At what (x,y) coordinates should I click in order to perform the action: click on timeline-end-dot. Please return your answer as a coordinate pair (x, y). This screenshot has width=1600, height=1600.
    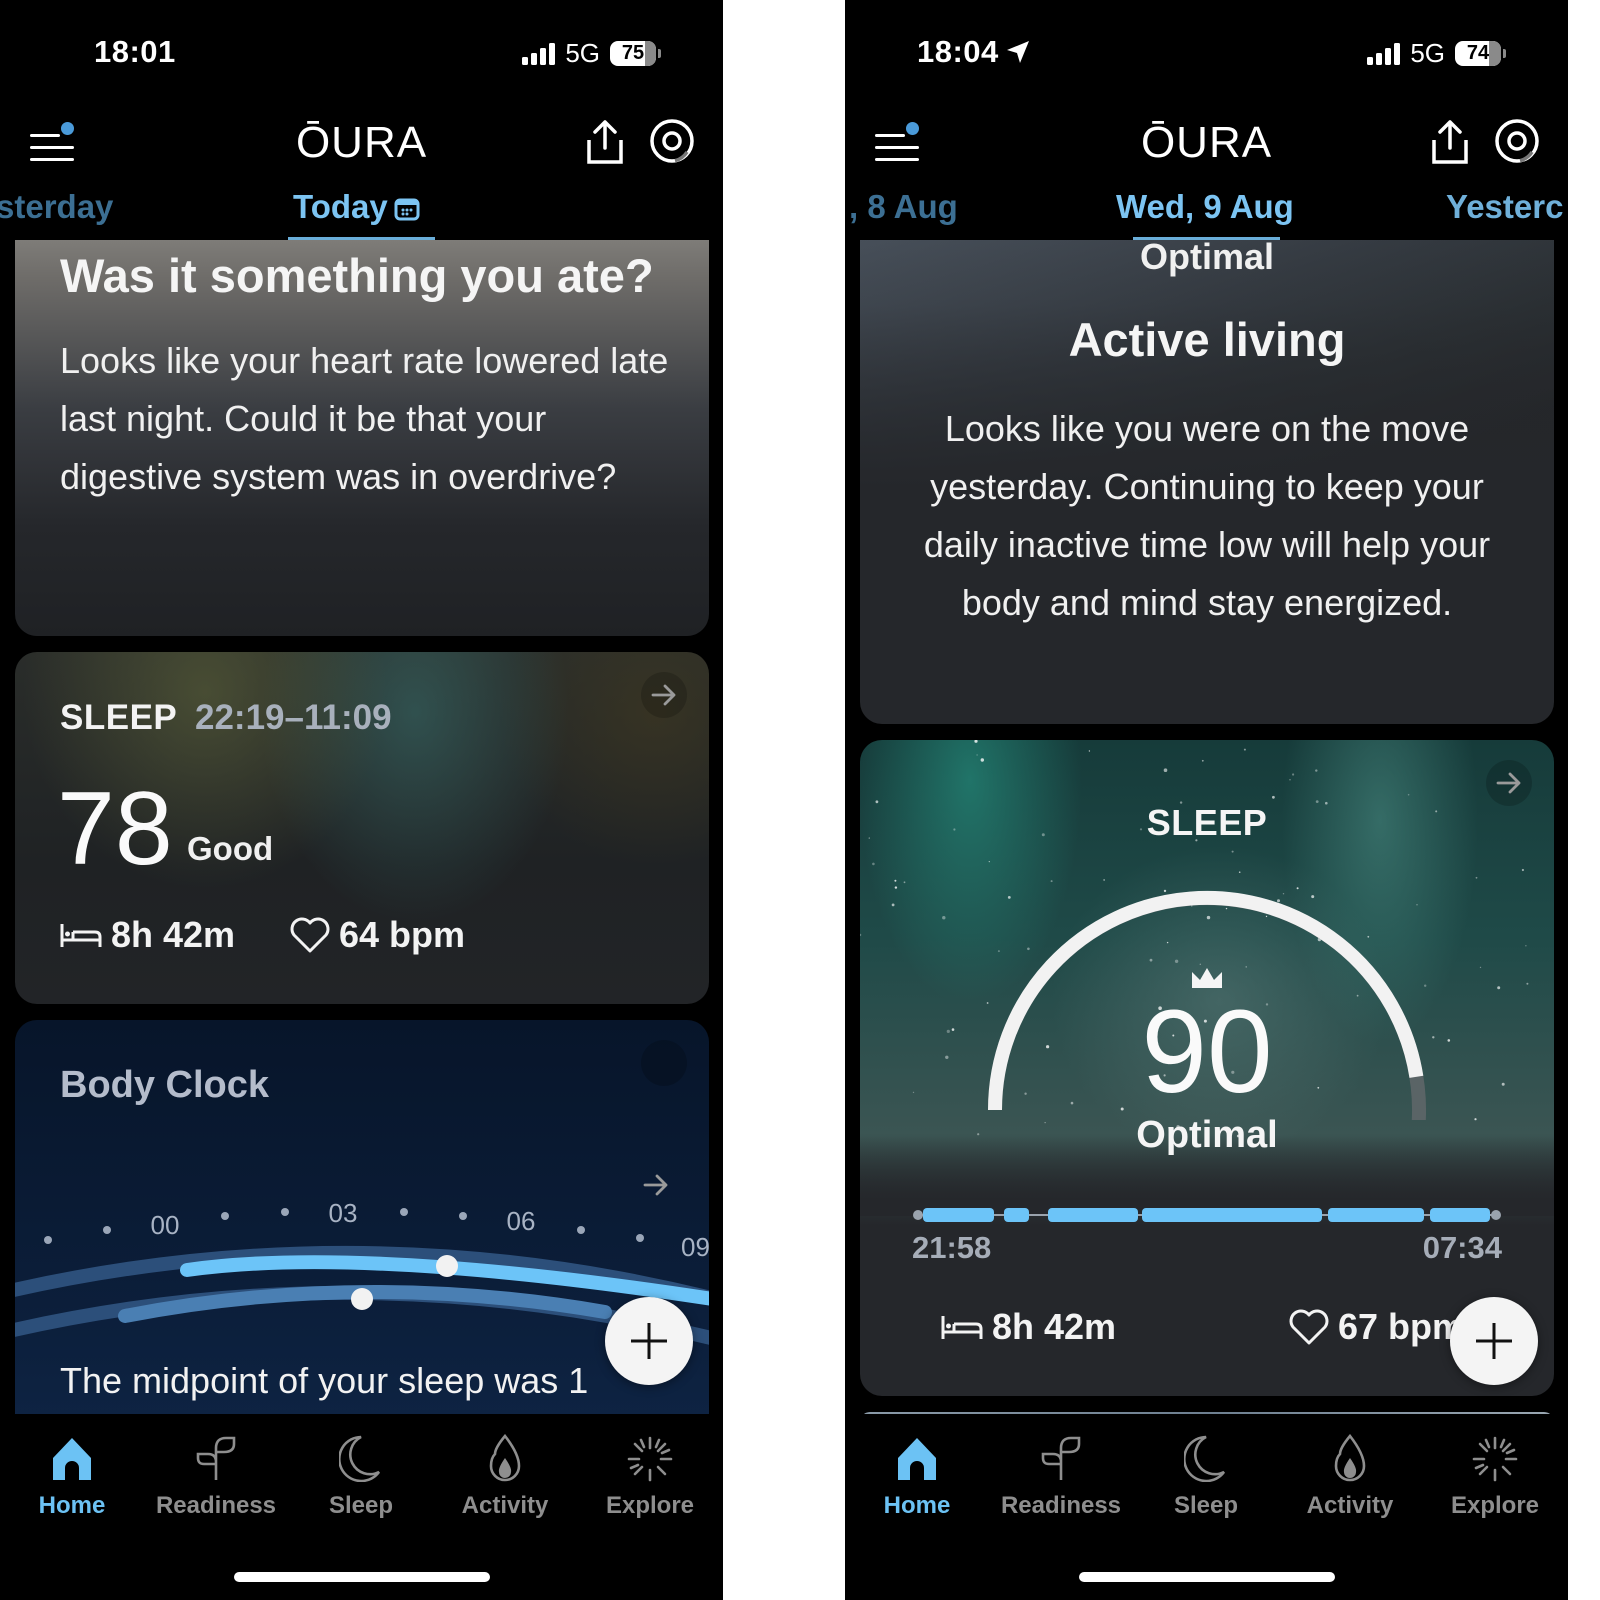
    Looking at the image, I should click on (1496, 1215).